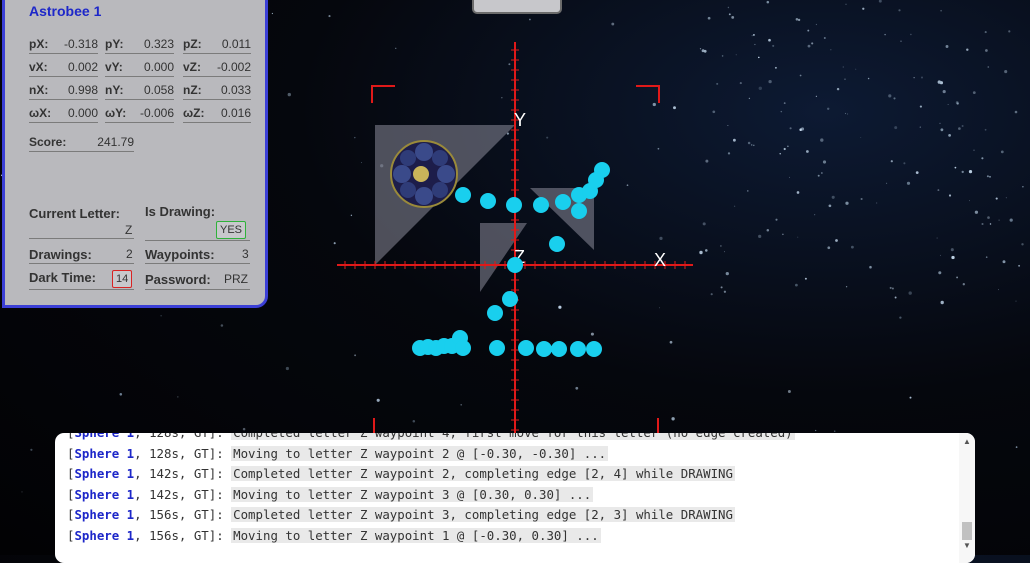 Image resolution: width=1030 pixels, height=563 pixels. What do you see at coordinates (231, 230) in the screenshot?
I see `is-drawing-badge: YES` at bounding box center [231, 230].